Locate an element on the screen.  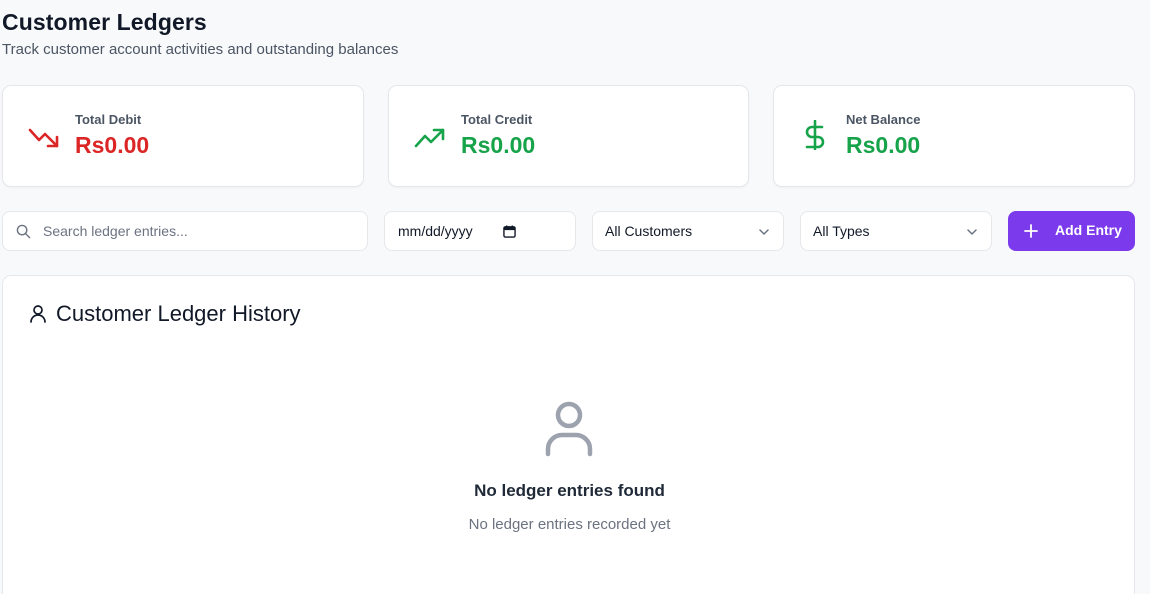
customer-select: All Customers is located at coordinates (688, 231).